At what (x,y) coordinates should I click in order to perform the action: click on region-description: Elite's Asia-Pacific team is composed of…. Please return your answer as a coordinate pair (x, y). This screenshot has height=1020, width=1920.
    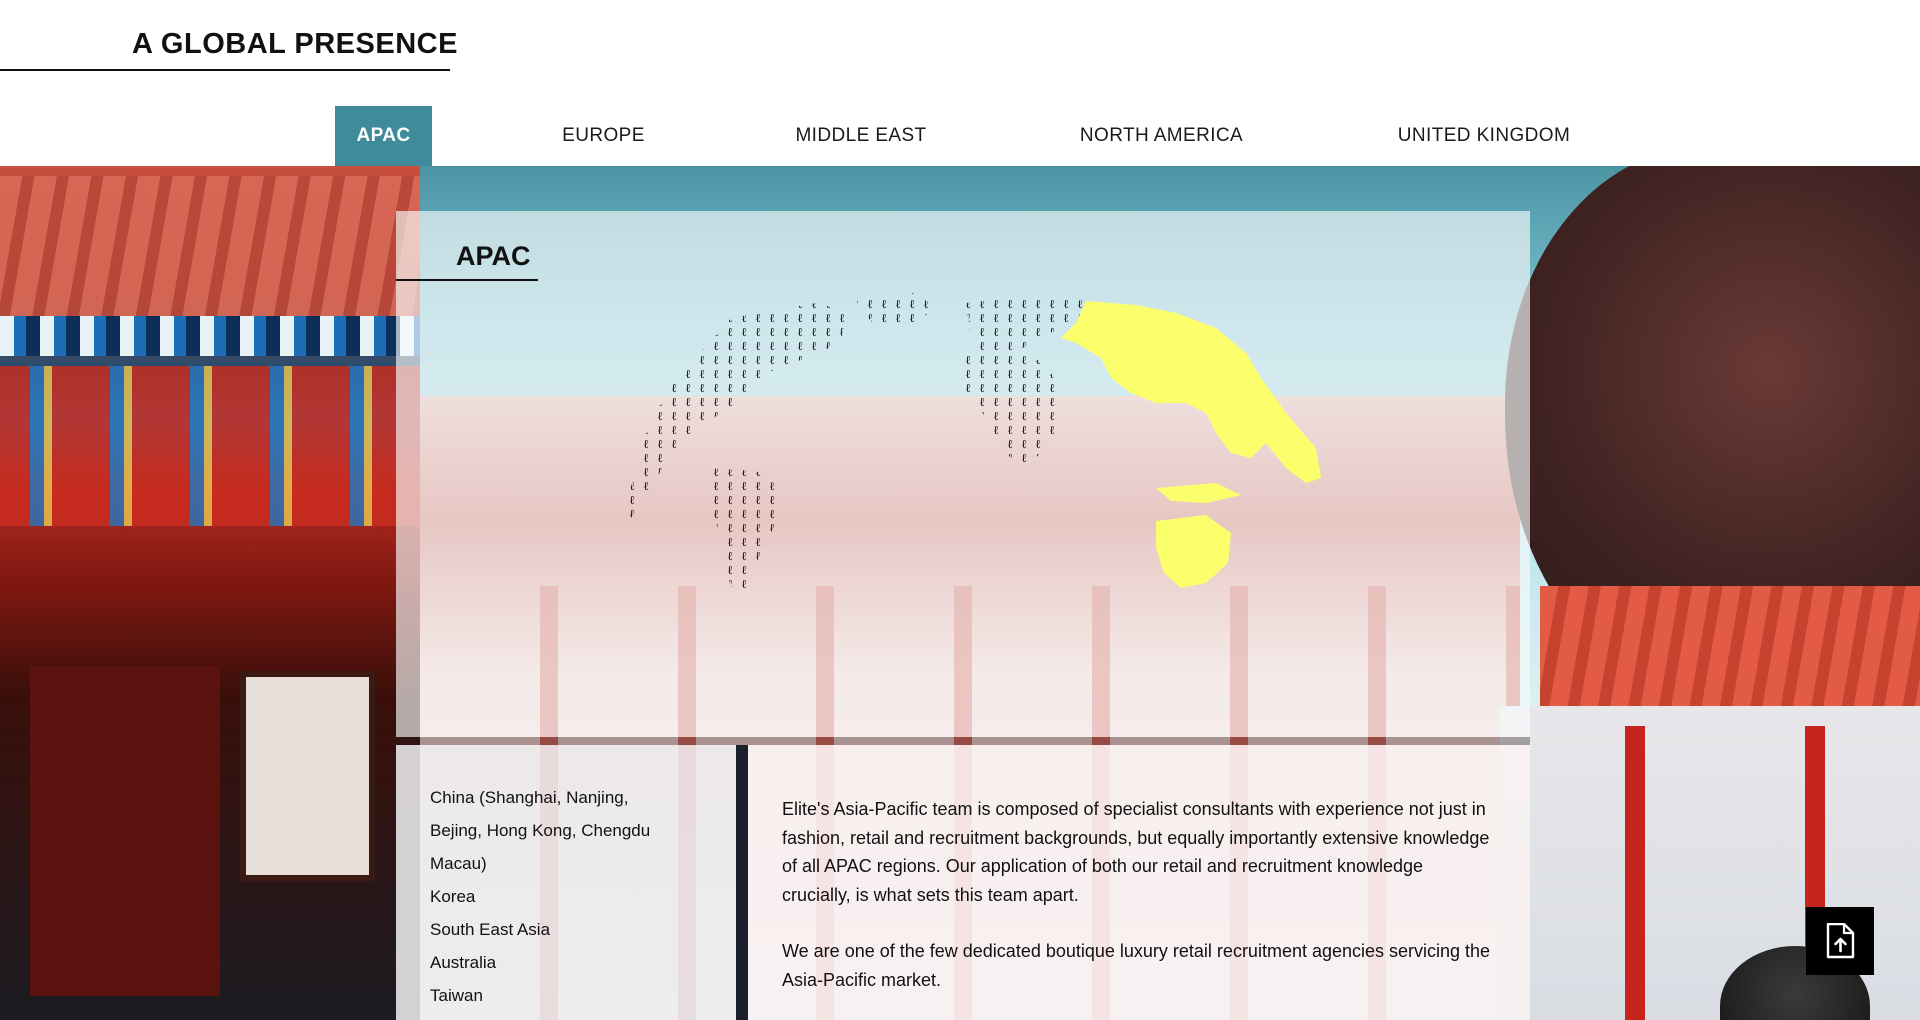
    Looking at the image, I should click on (1137, 907).